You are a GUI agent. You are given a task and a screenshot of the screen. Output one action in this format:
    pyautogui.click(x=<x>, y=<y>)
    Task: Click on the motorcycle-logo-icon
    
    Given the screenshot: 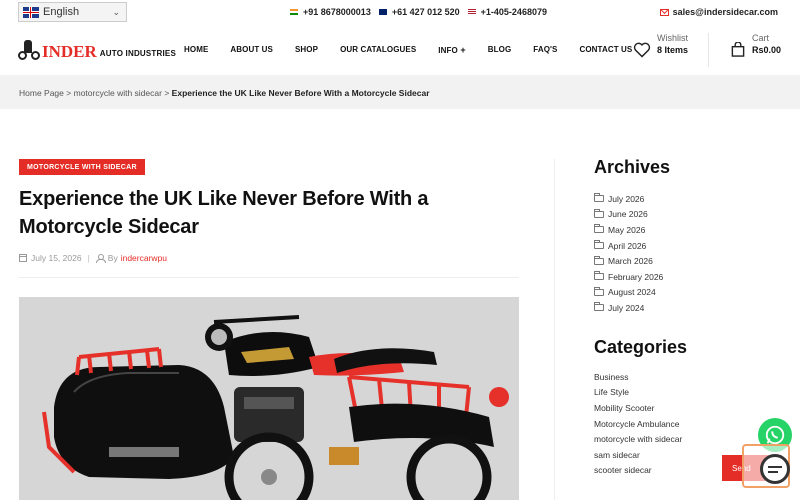 What is the action you would take?
    pyautogui.click(x=29, y=49)
    